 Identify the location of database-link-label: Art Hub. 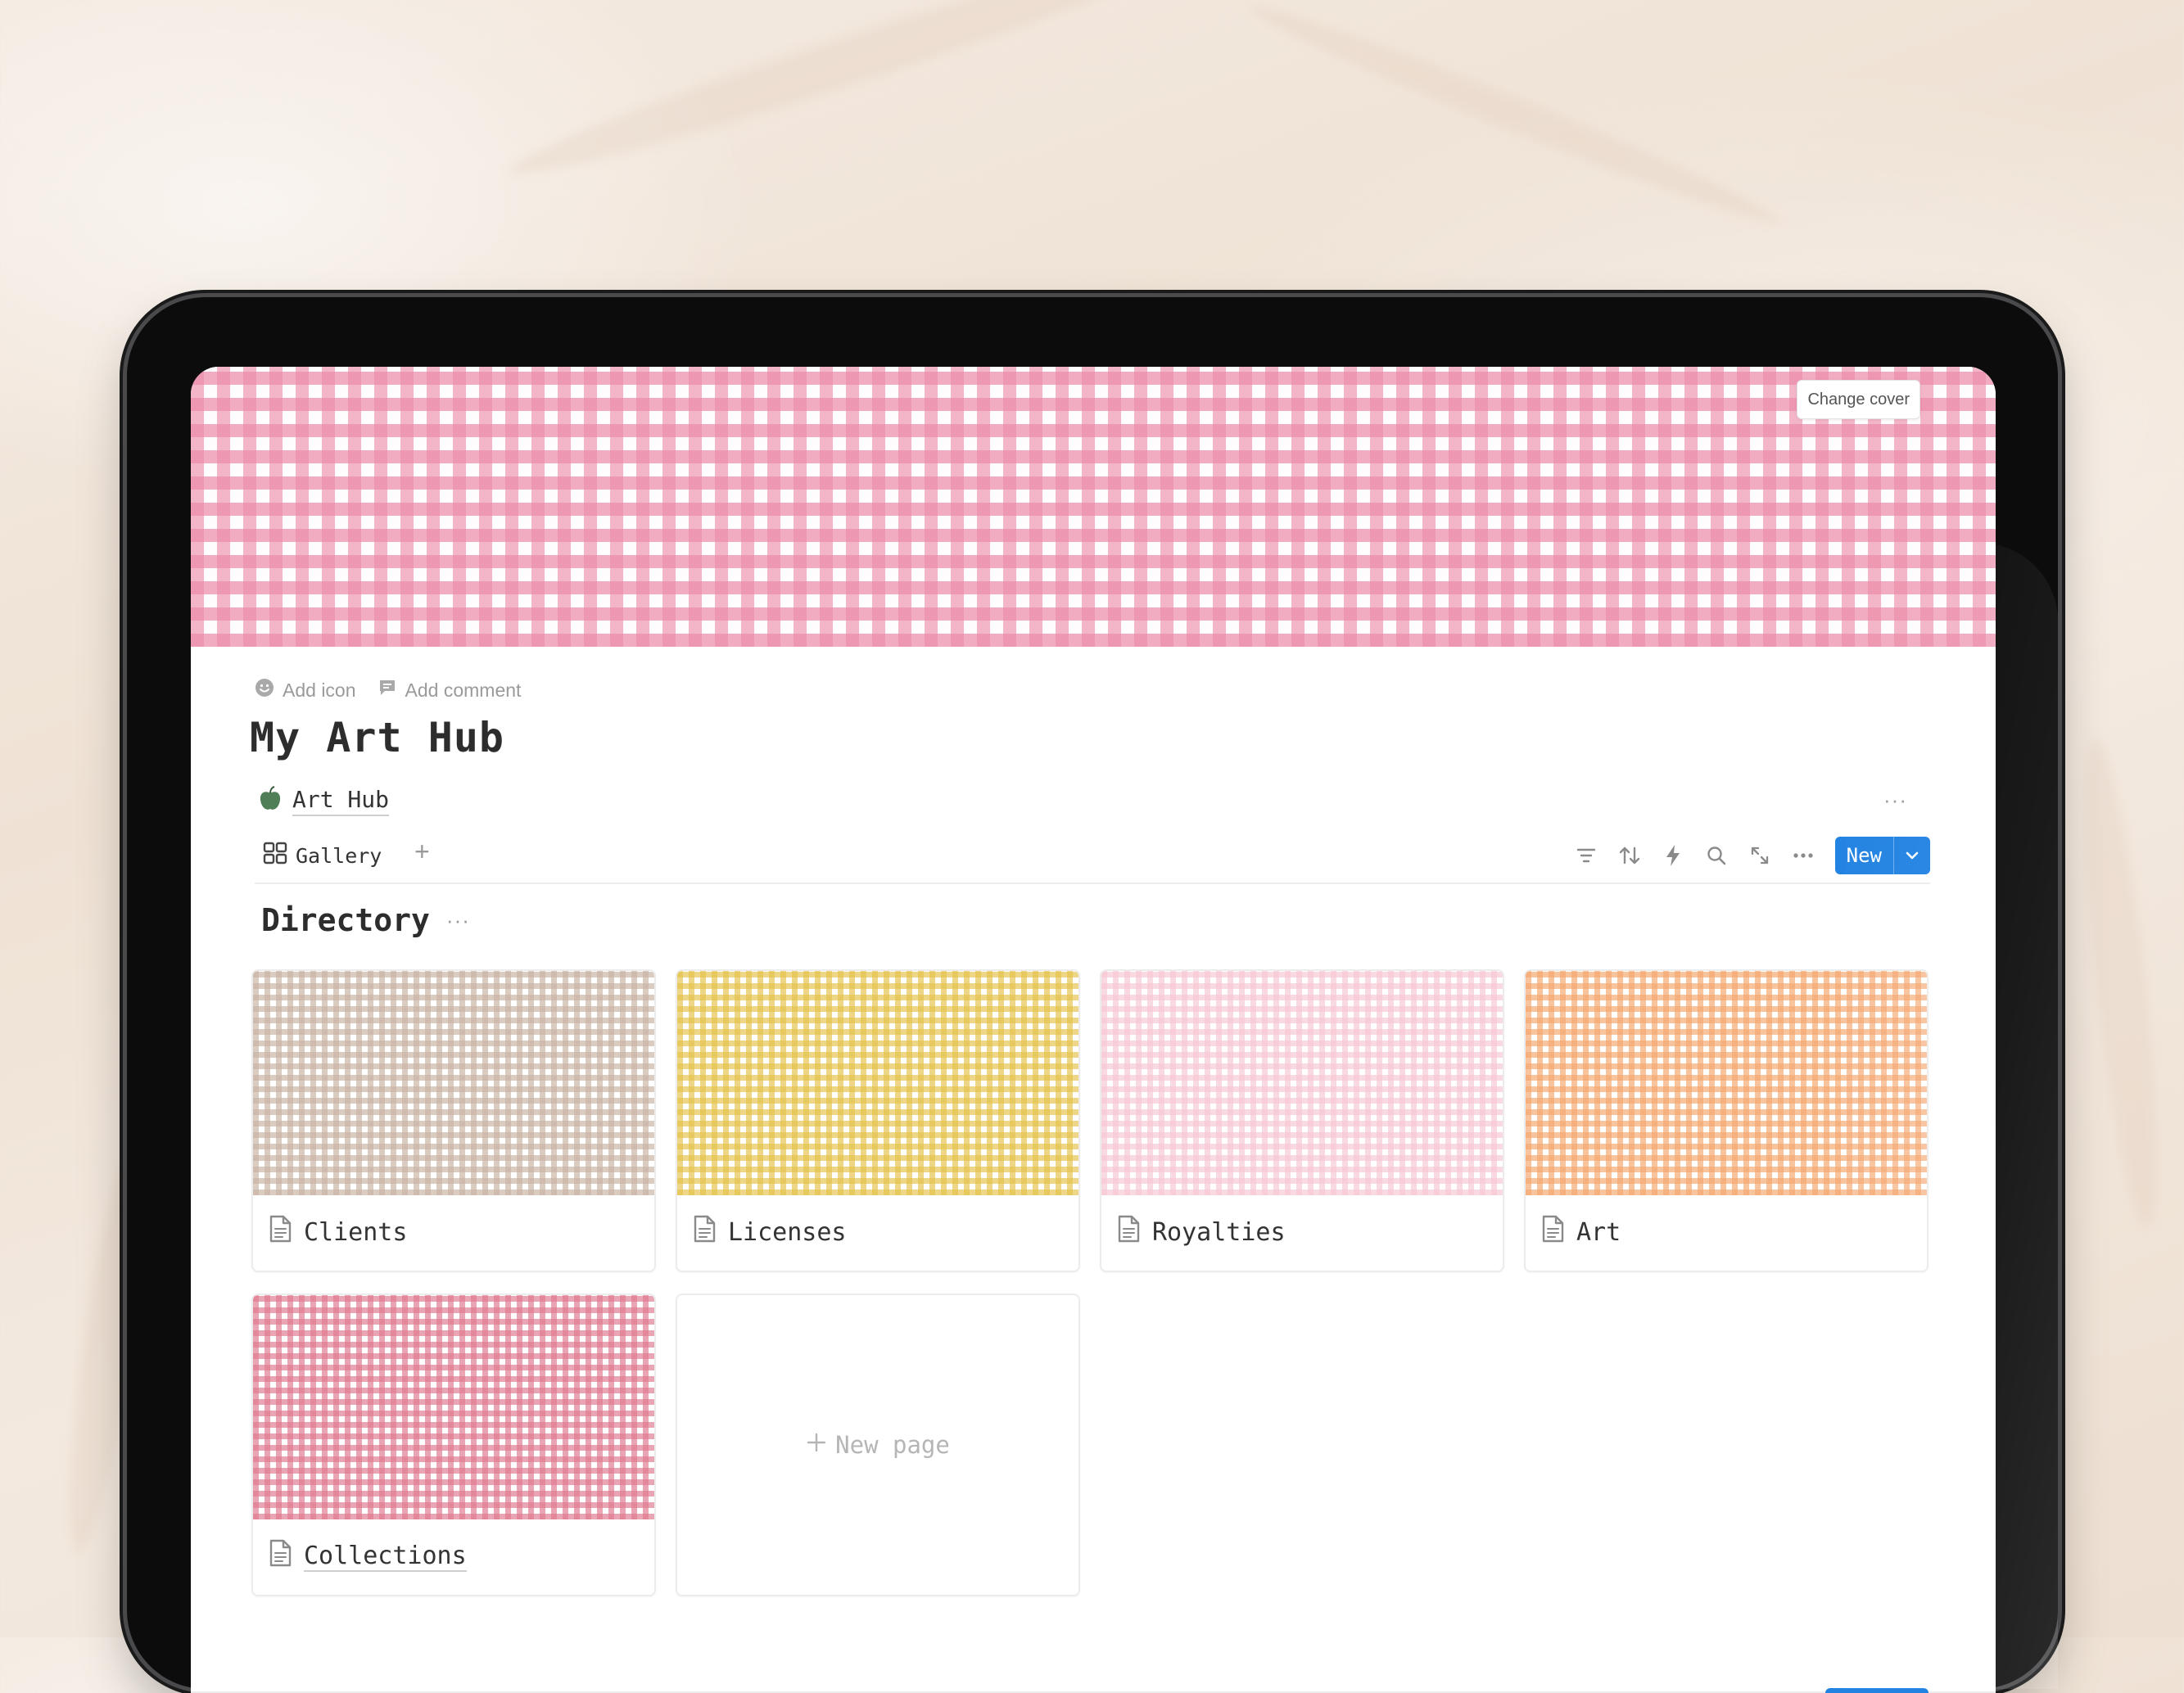
(341, 801).